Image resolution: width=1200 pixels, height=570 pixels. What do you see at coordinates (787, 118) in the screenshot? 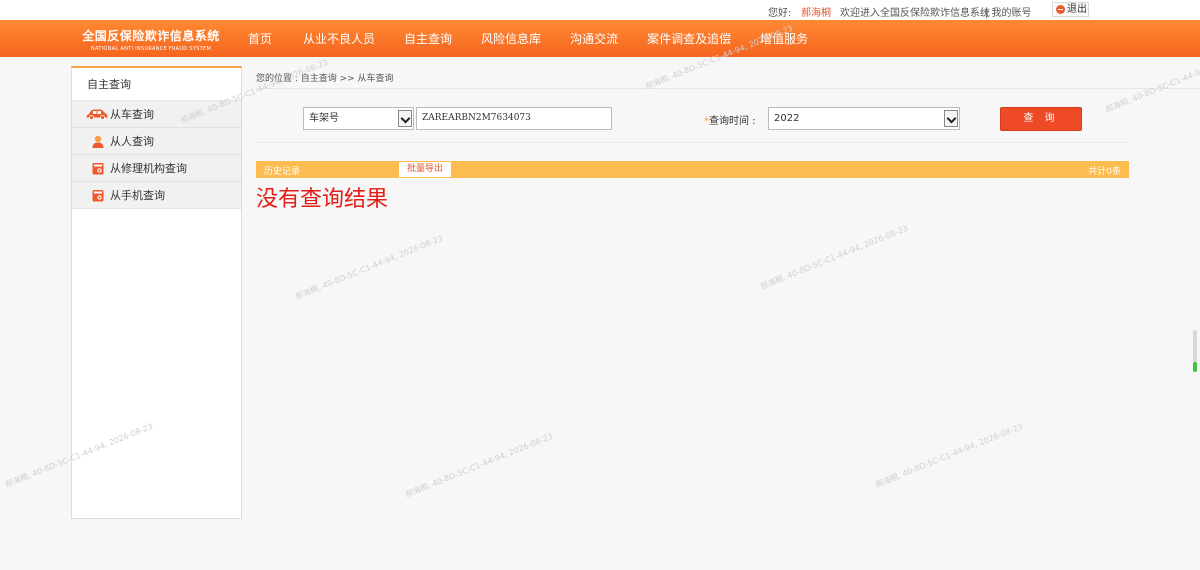
I see `query-time-value: 2022` at bounding box center [787, 118].